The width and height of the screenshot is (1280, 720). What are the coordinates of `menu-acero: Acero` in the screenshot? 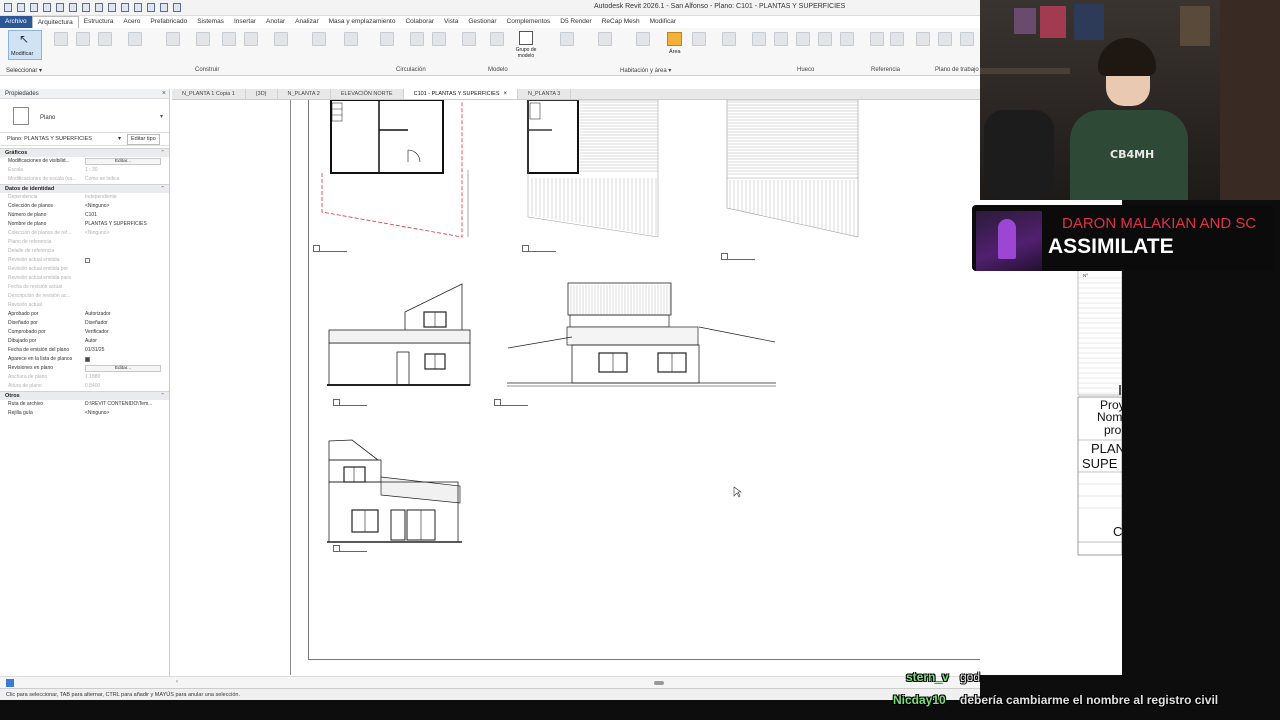 It's located at (131, 22).